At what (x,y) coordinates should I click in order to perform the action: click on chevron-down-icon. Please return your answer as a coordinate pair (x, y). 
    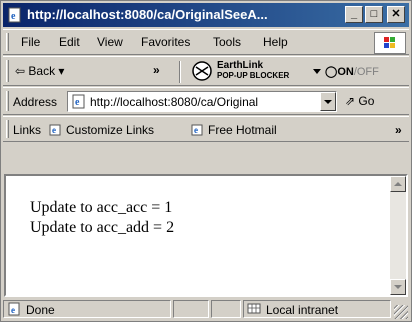
    Looking at the image, I should click on (317, 71).